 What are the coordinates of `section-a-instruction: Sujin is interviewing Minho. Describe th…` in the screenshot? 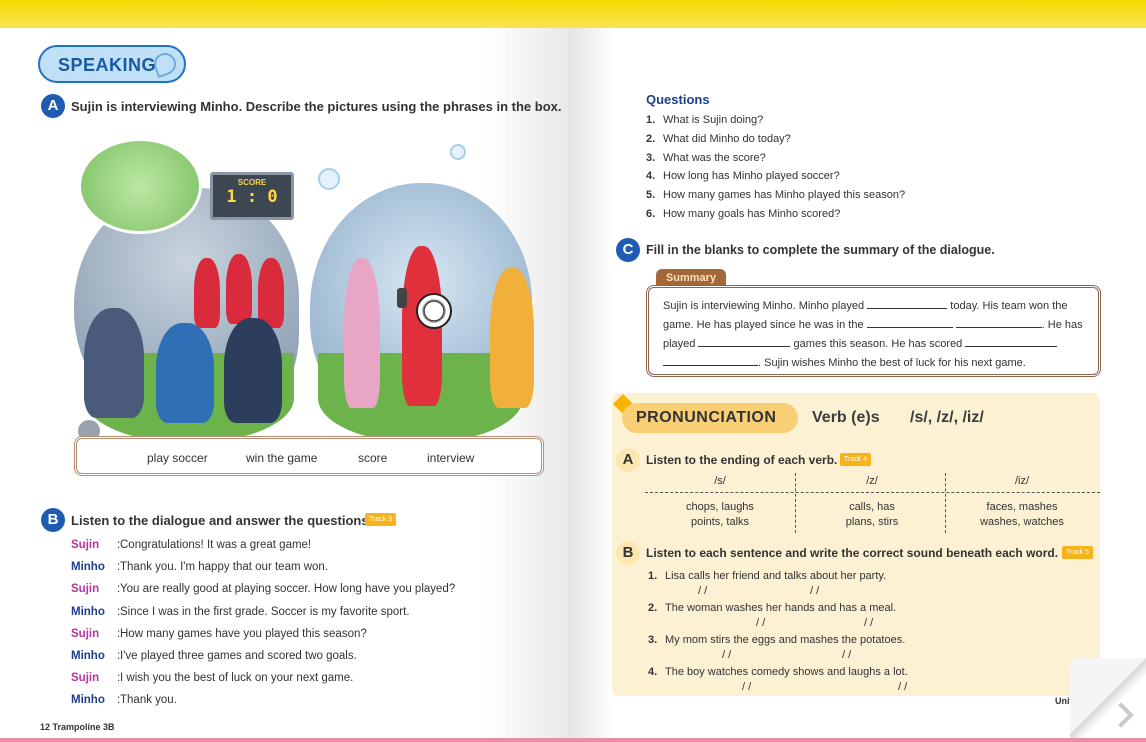 It's located at (316, 106).